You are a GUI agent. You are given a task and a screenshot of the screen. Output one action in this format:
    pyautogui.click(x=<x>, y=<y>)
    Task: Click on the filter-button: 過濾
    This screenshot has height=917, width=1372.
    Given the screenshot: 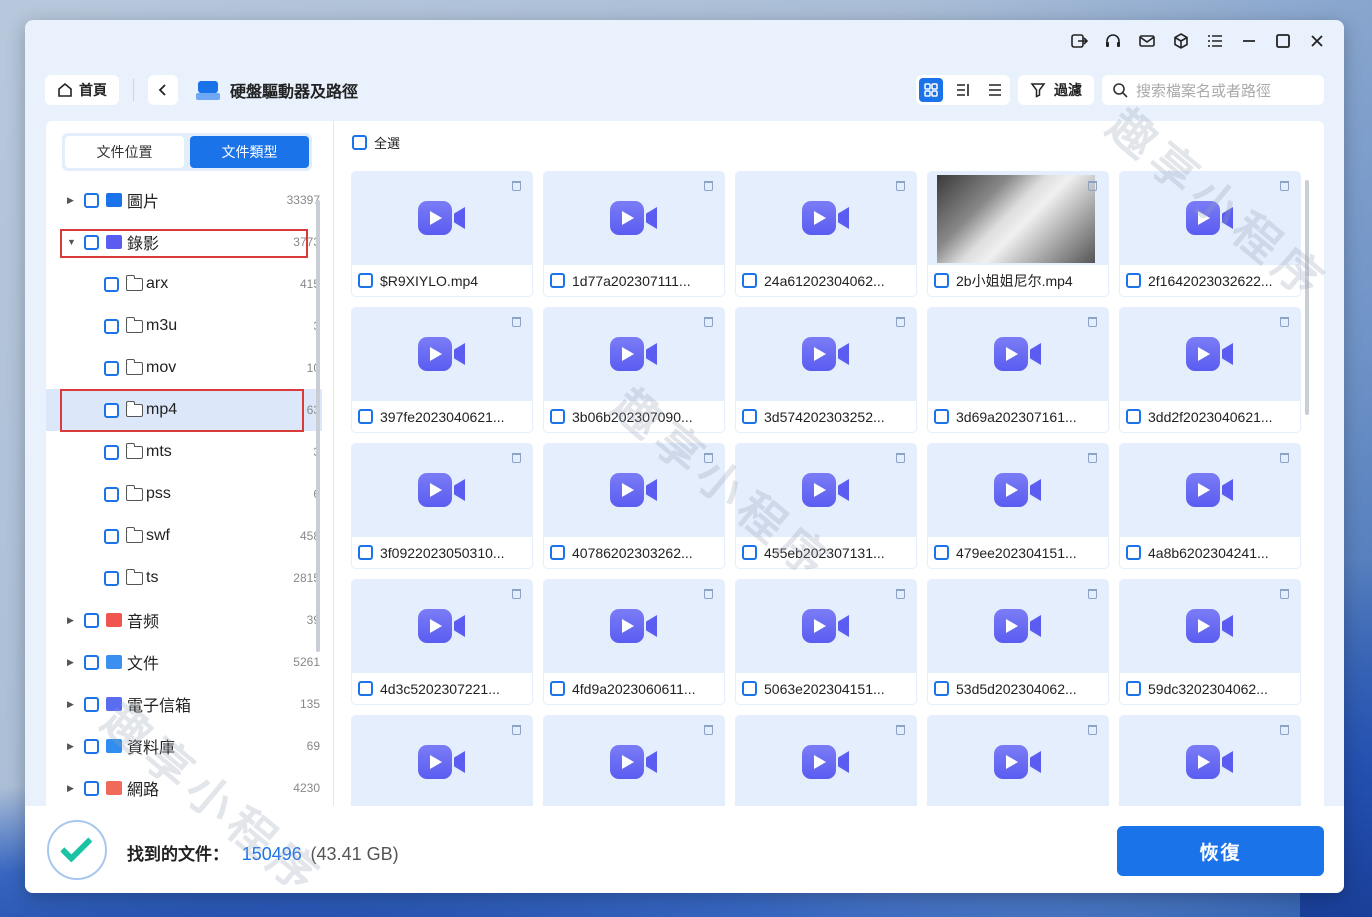 What is the action you would take?
    pyautogui.click(x=1056, y=90)
    